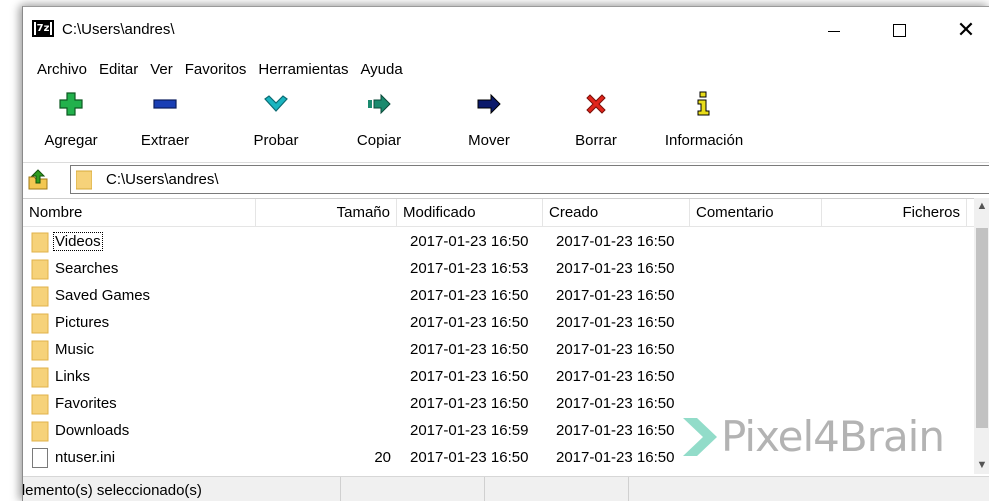 Image resolution: width=989 pixels, height=501 pixels. What do you see at coordinates (162, 179) in the screenshot?
I see `path-text: C:\Users\andres\` at bounding box center [162, 179].